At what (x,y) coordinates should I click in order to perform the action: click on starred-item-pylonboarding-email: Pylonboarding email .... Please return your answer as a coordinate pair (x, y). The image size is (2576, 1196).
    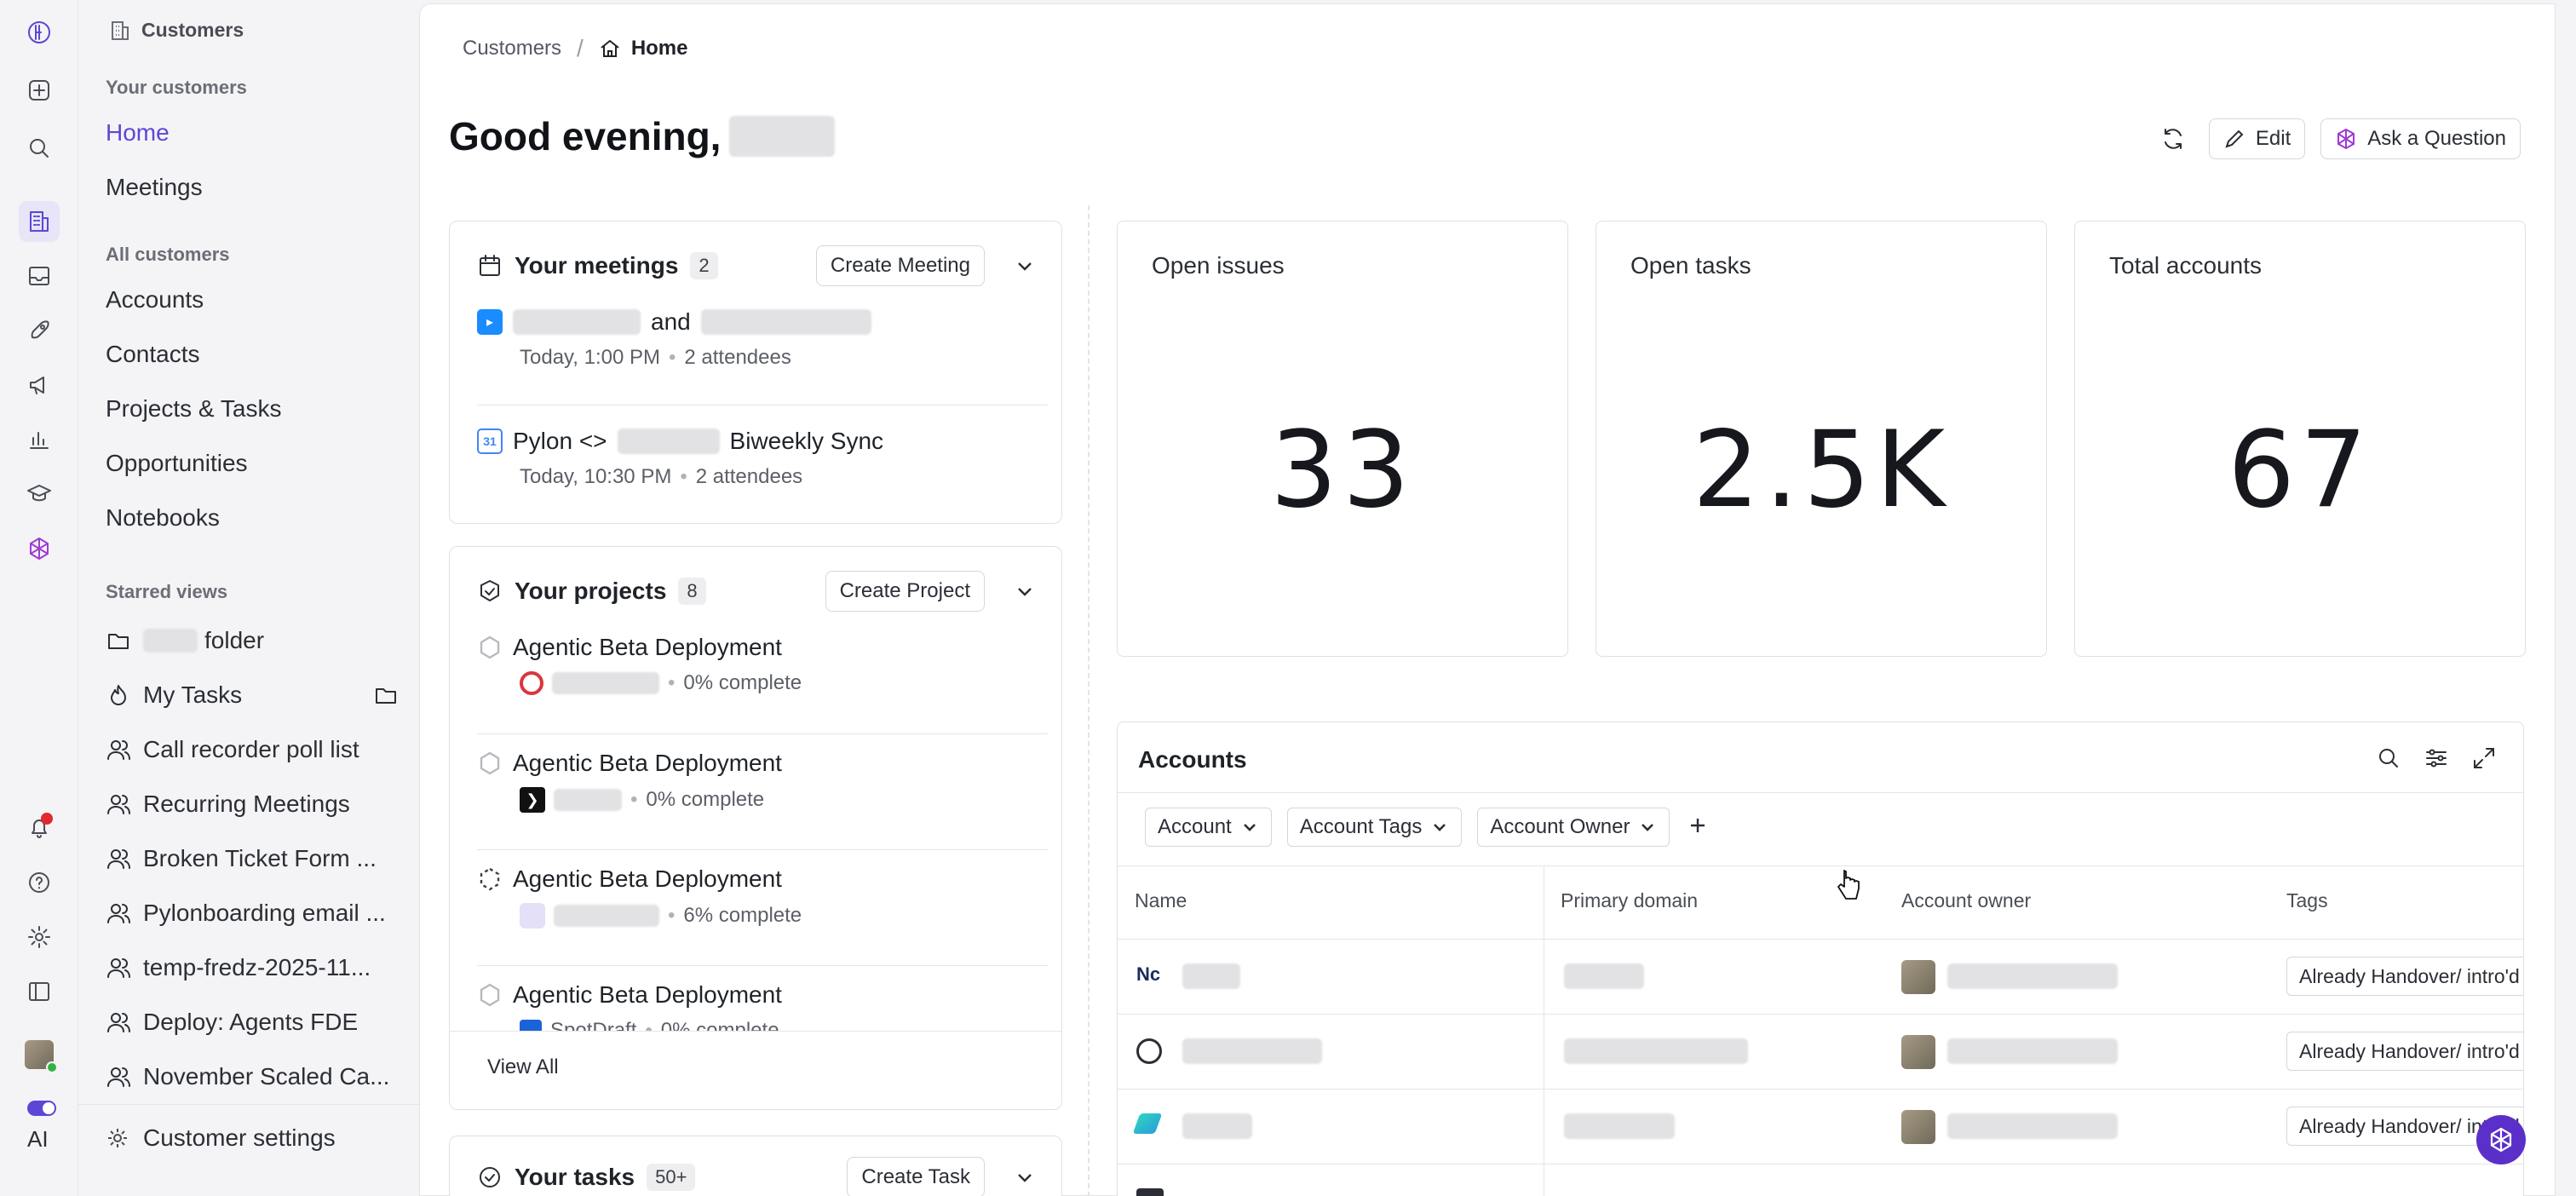
    Looking at the image, I should click on (259, 914).